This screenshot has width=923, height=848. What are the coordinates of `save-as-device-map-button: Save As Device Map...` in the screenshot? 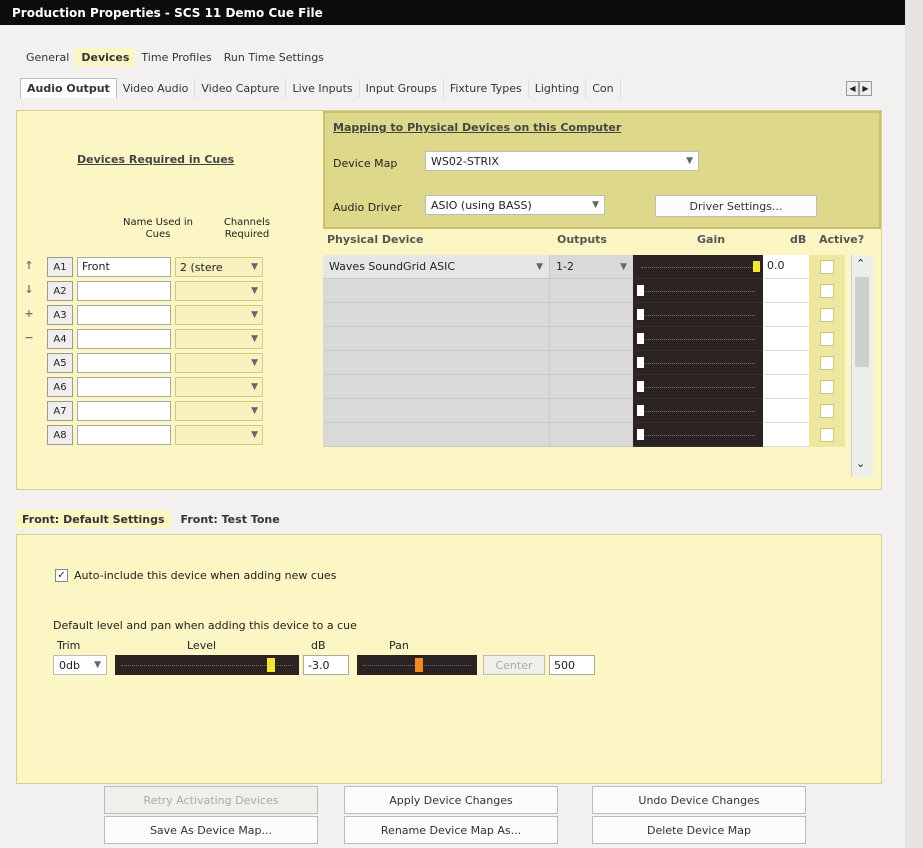 It's located at (211, 830).